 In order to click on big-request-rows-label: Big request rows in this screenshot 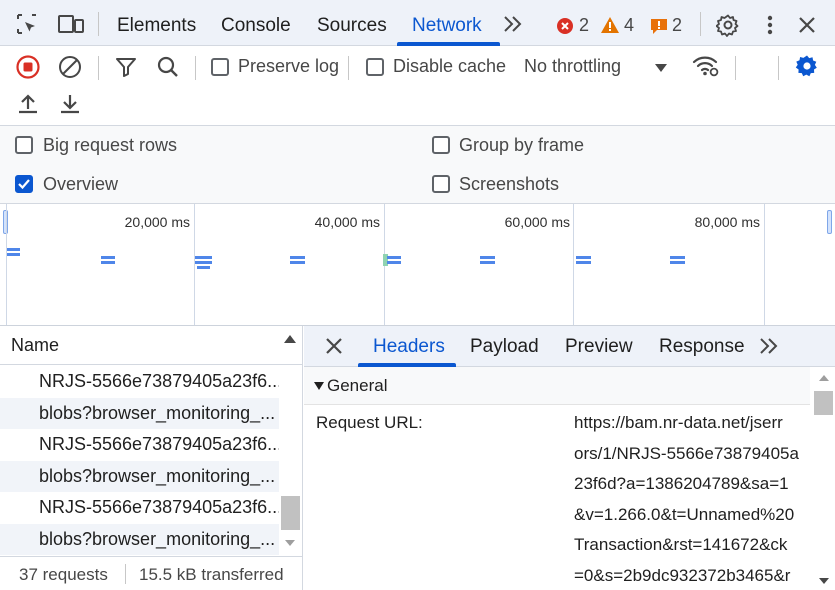, I will do `click(110, 145)`.